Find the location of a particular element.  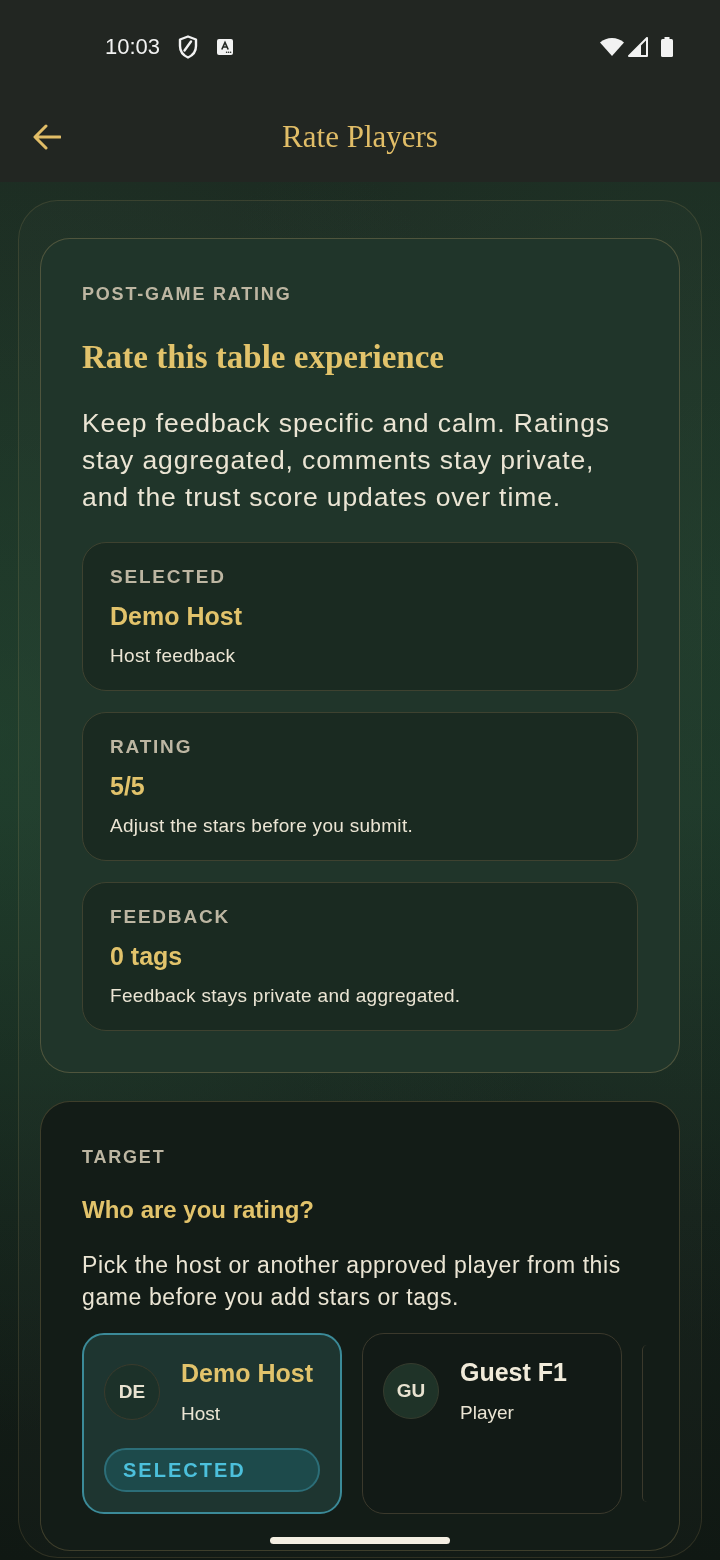

player-role: Player is located at coordinates (487, 1413).